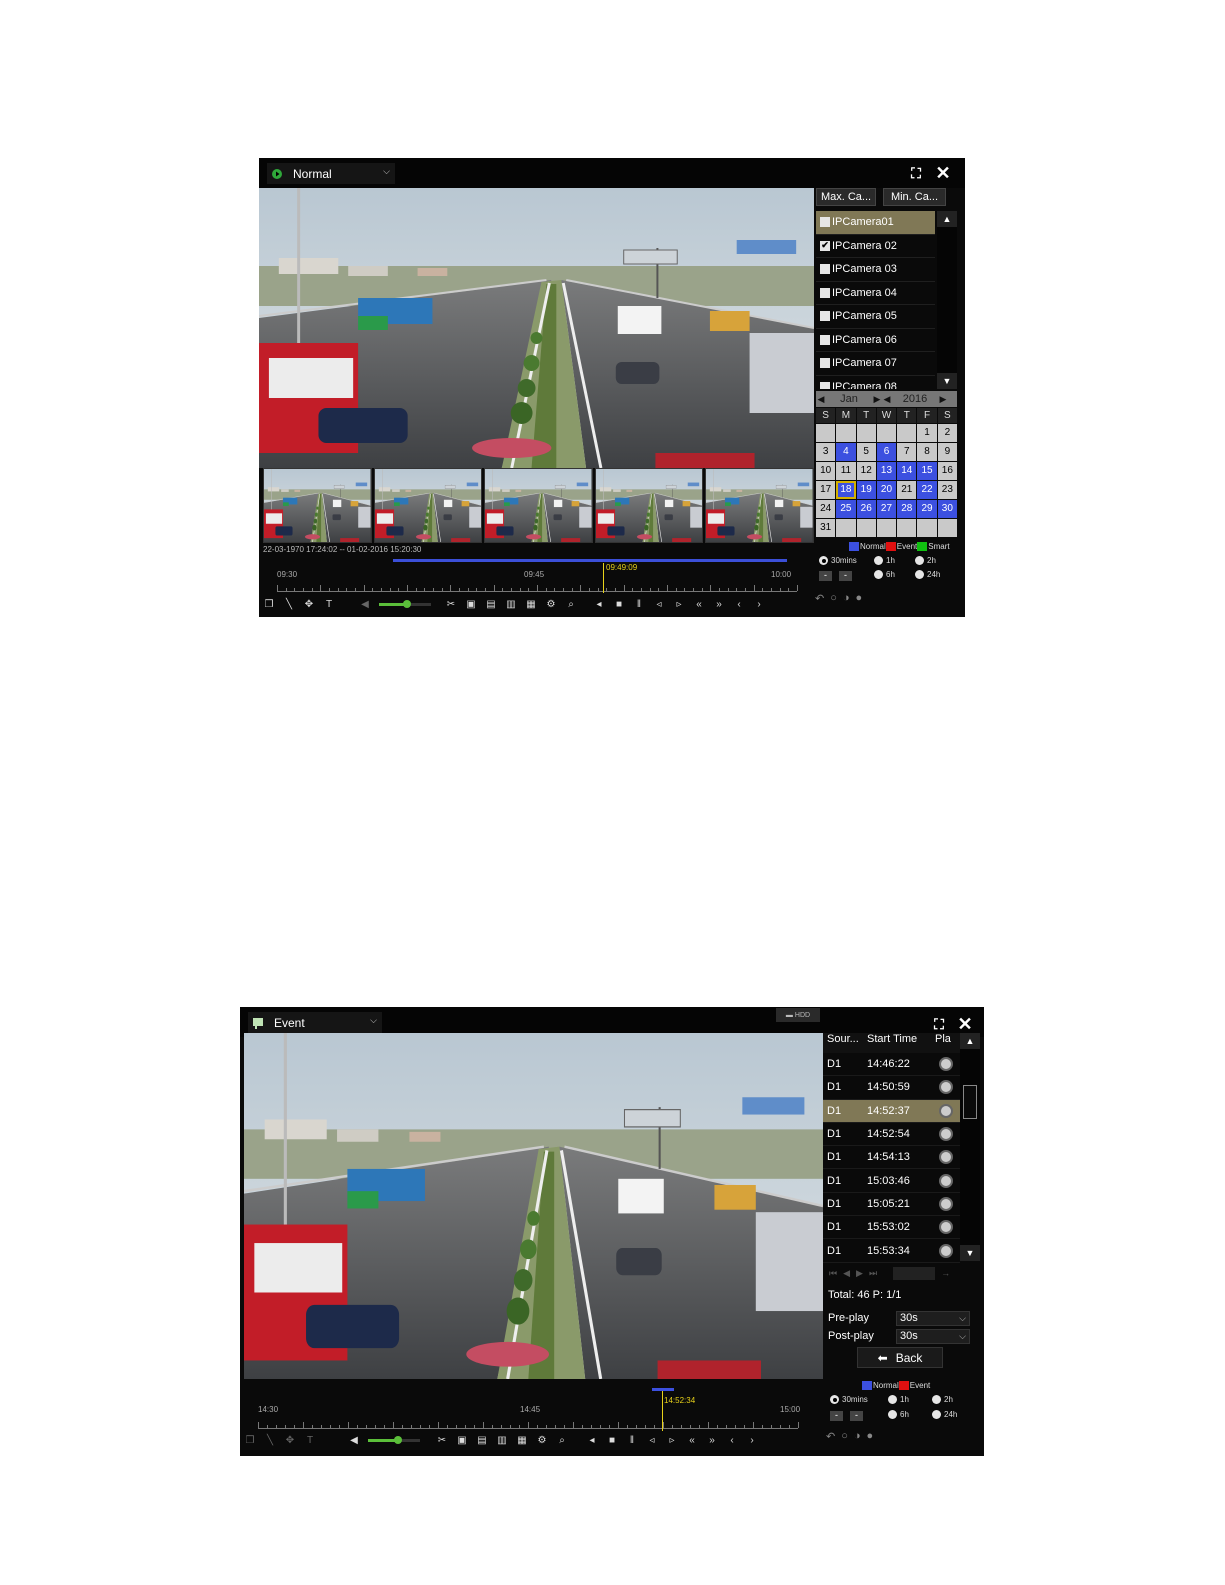  What do you see at coordinates (870, 1436) in the screenshot?
I see `record-icon: ●` at bounding box center [870, 1436].